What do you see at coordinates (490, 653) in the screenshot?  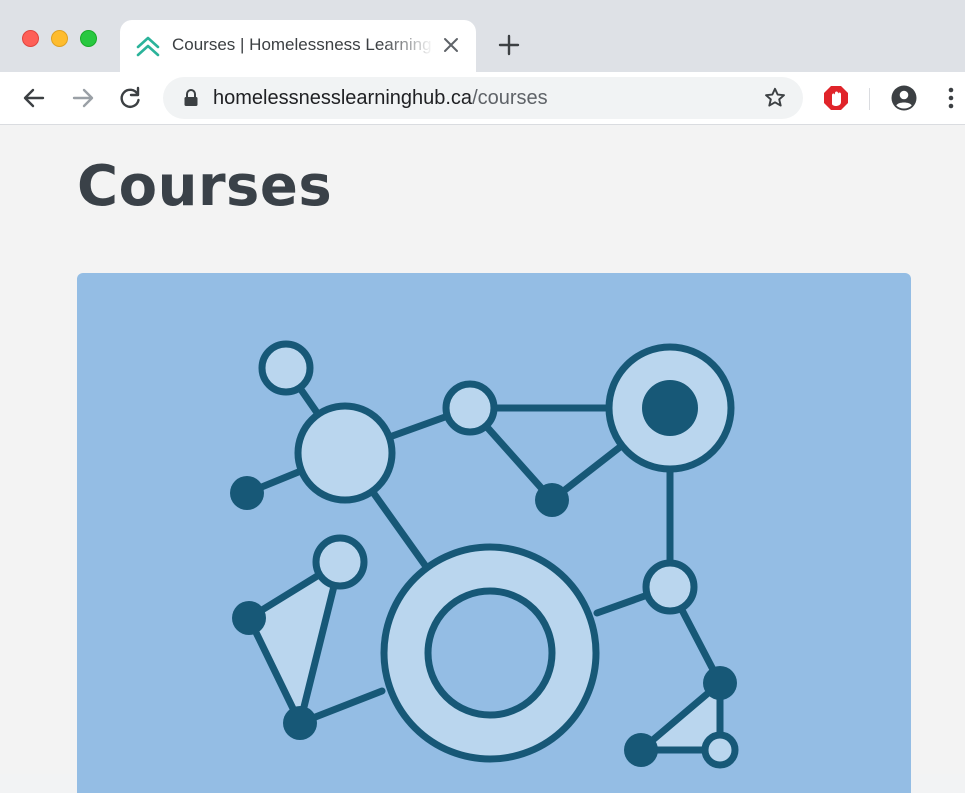 I see `network-hub-inner` at bounding box center [490, 653].